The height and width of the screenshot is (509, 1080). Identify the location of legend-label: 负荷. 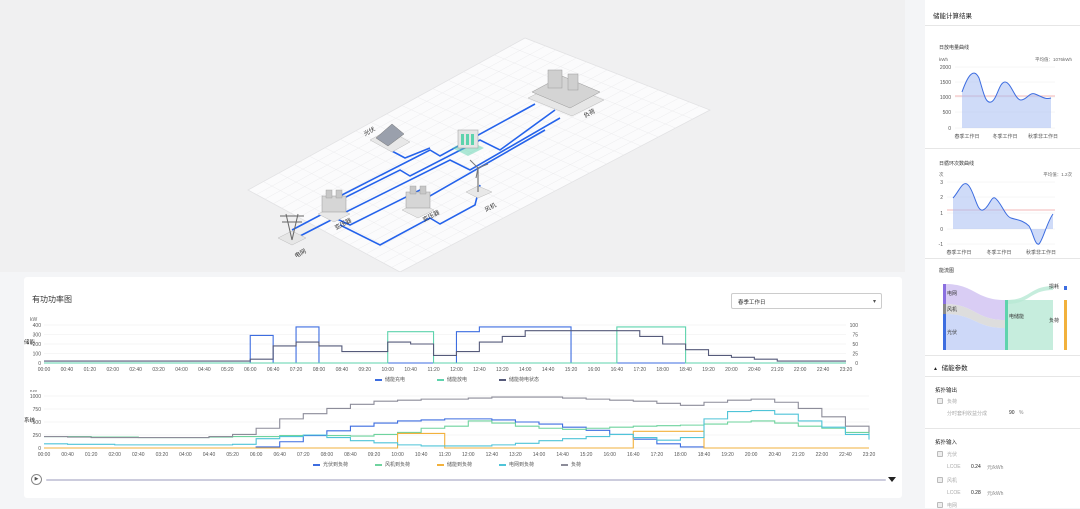
(576, 464).